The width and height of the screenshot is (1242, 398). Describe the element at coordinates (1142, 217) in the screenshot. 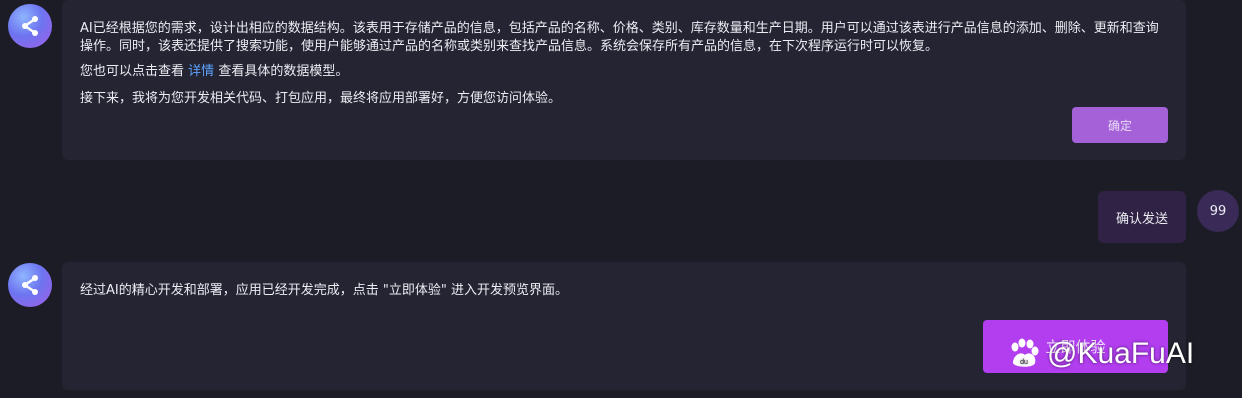

I see `user-message-bubble: 确认发送` at that location.